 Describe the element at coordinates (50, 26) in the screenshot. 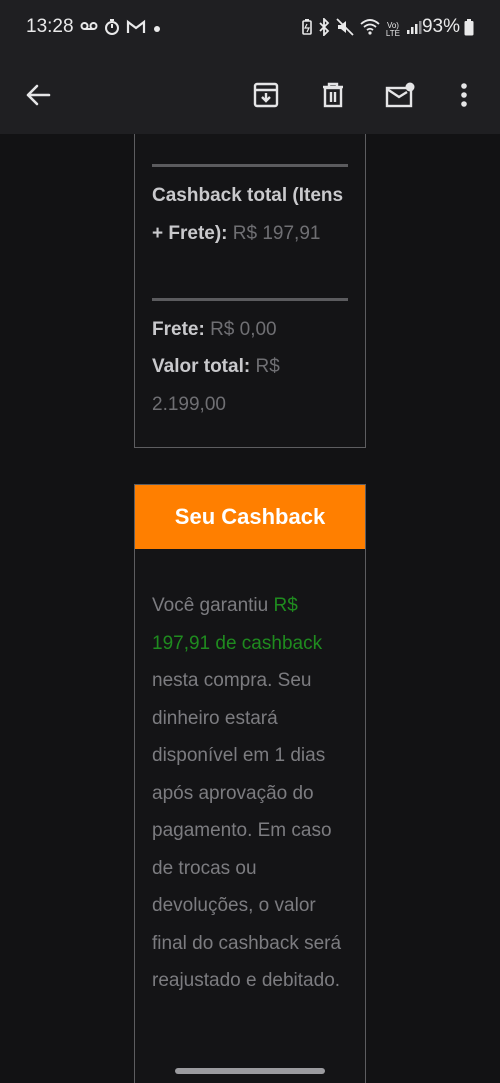

I see `status-time: 13:28` at that location.